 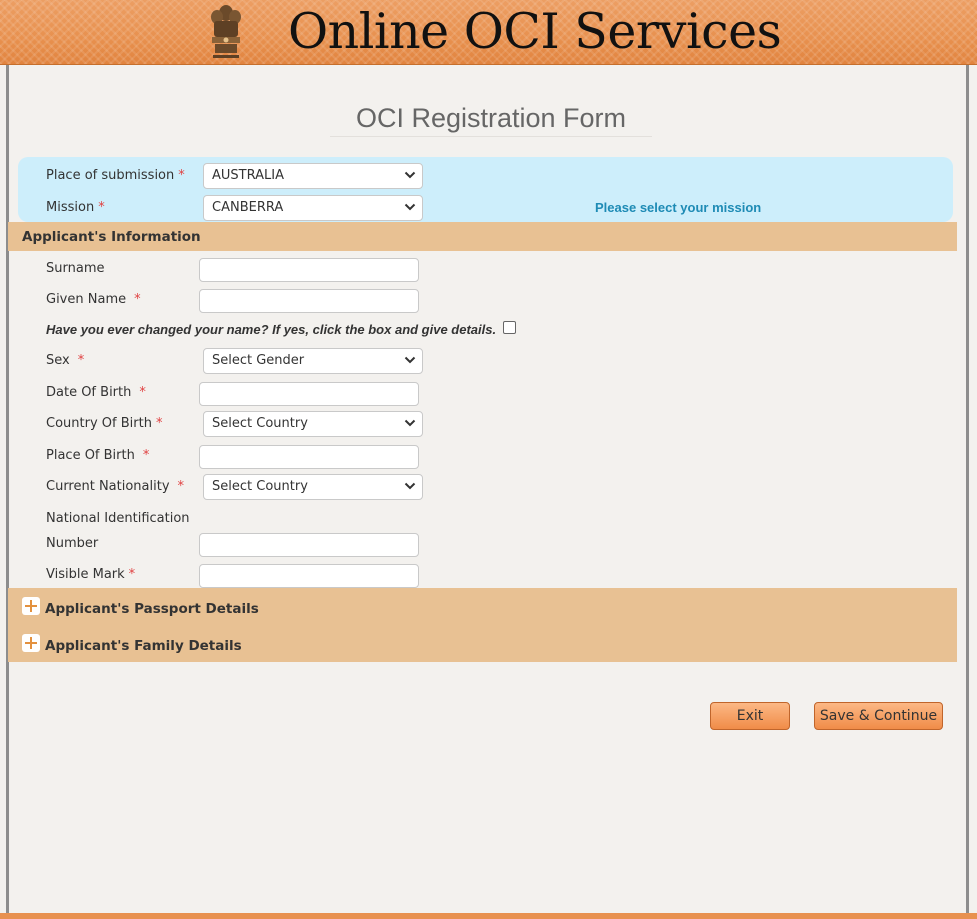 What do you see at coordinates (313, 208) in the screenshot?
I see `mission-select: CANBERRA` at bounding box center [313, 208].